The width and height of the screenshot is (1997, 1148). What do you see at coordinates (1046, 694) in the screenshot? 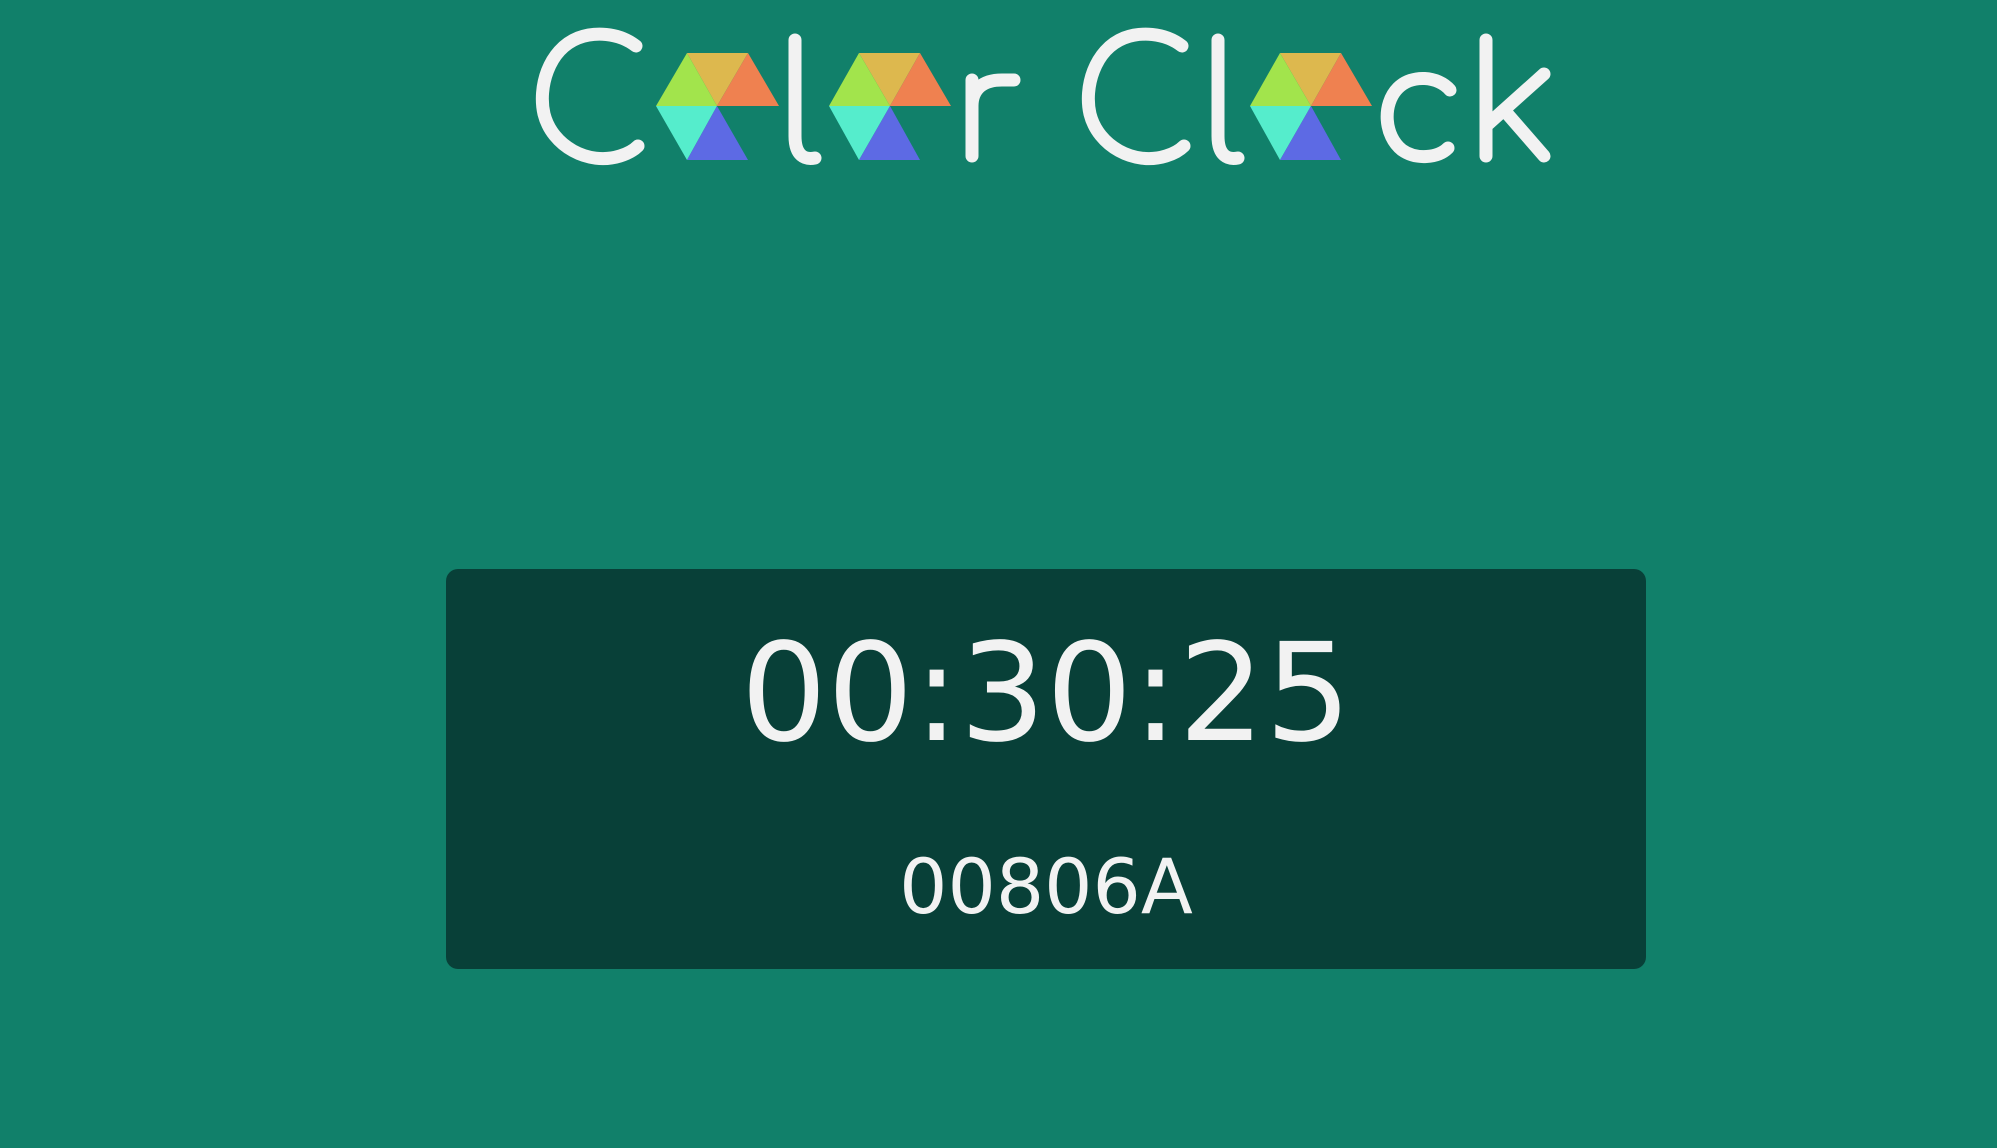
I see `clock-time: 00:30:25` at bounding box center [1046, 694].